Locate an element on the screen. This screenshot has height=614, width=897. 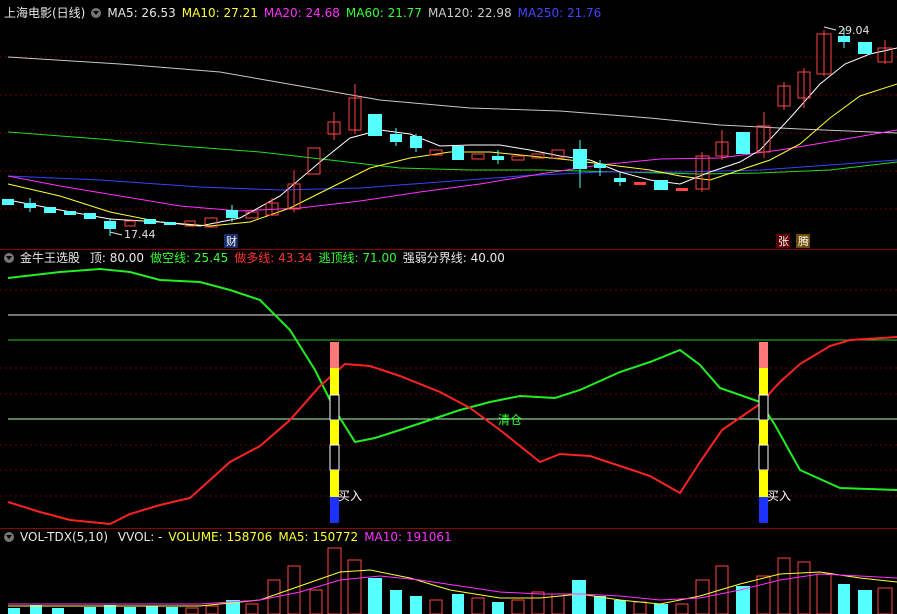
volume-value-3: MA10: 191061 is located at coordinates (408, 537).